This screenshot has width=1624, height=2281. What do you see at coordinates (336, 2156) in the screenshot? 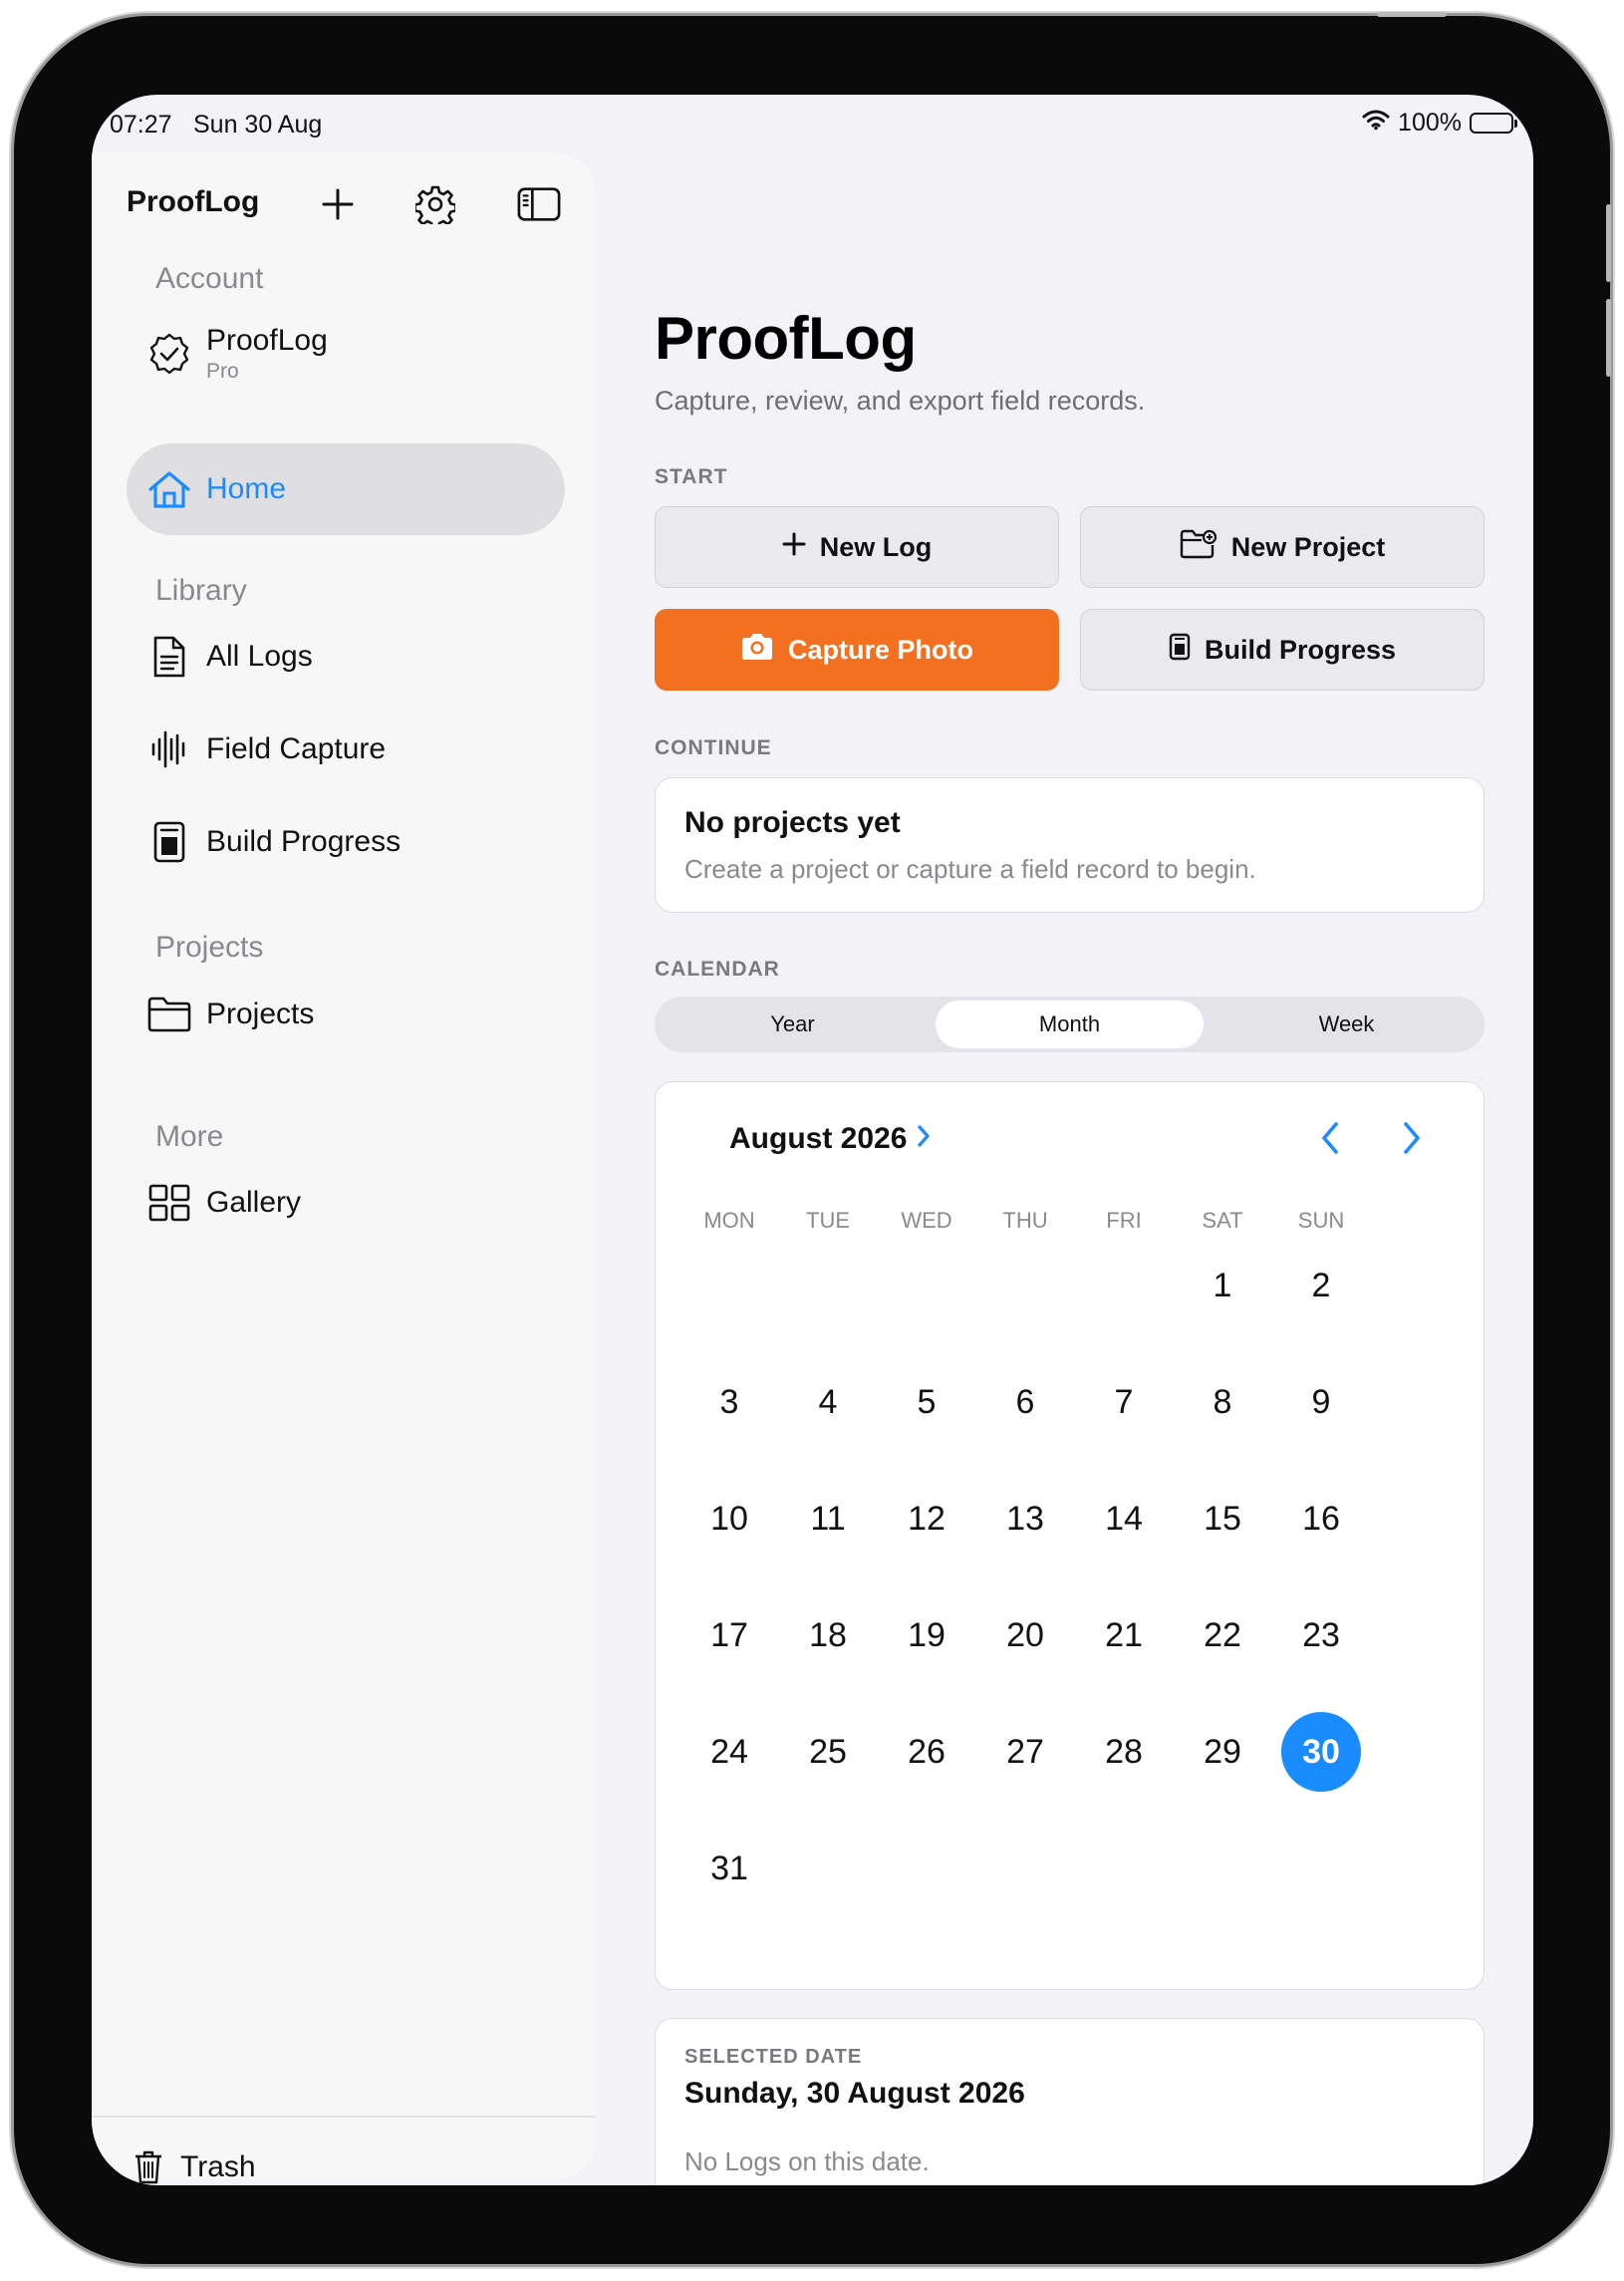
I see `sidebar-item-trash: Trash` at bounding box center [336, 2156].